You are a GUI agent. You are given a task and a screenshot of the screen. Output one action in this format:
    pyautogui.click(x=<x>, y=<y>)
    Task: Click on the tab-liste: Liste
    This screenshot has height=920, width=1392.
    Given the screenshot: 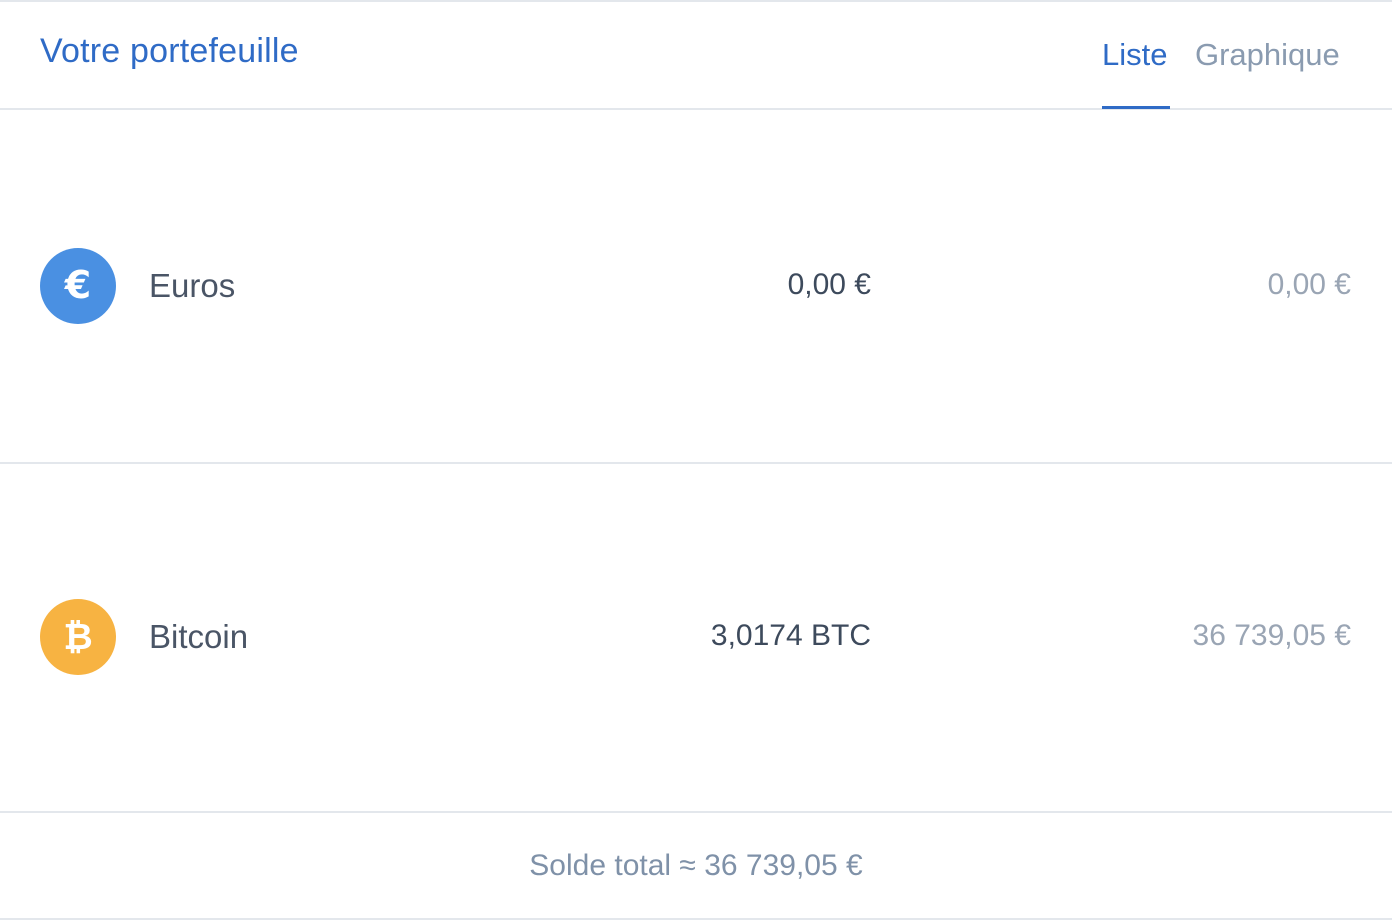 What is the action you would take?
    pyautogui.click(x=1134, y=55)
    